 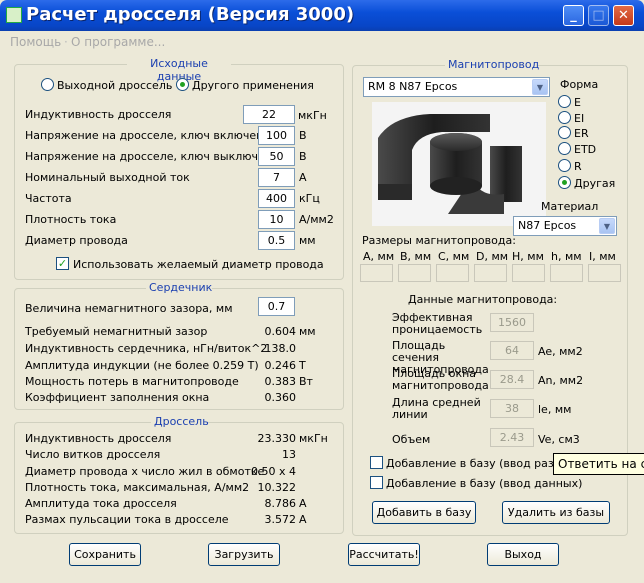 What do you see at coordinates (512, 350) in the screenshot?
I see `cross-section-input: 64` at bounding box center [512, 350].